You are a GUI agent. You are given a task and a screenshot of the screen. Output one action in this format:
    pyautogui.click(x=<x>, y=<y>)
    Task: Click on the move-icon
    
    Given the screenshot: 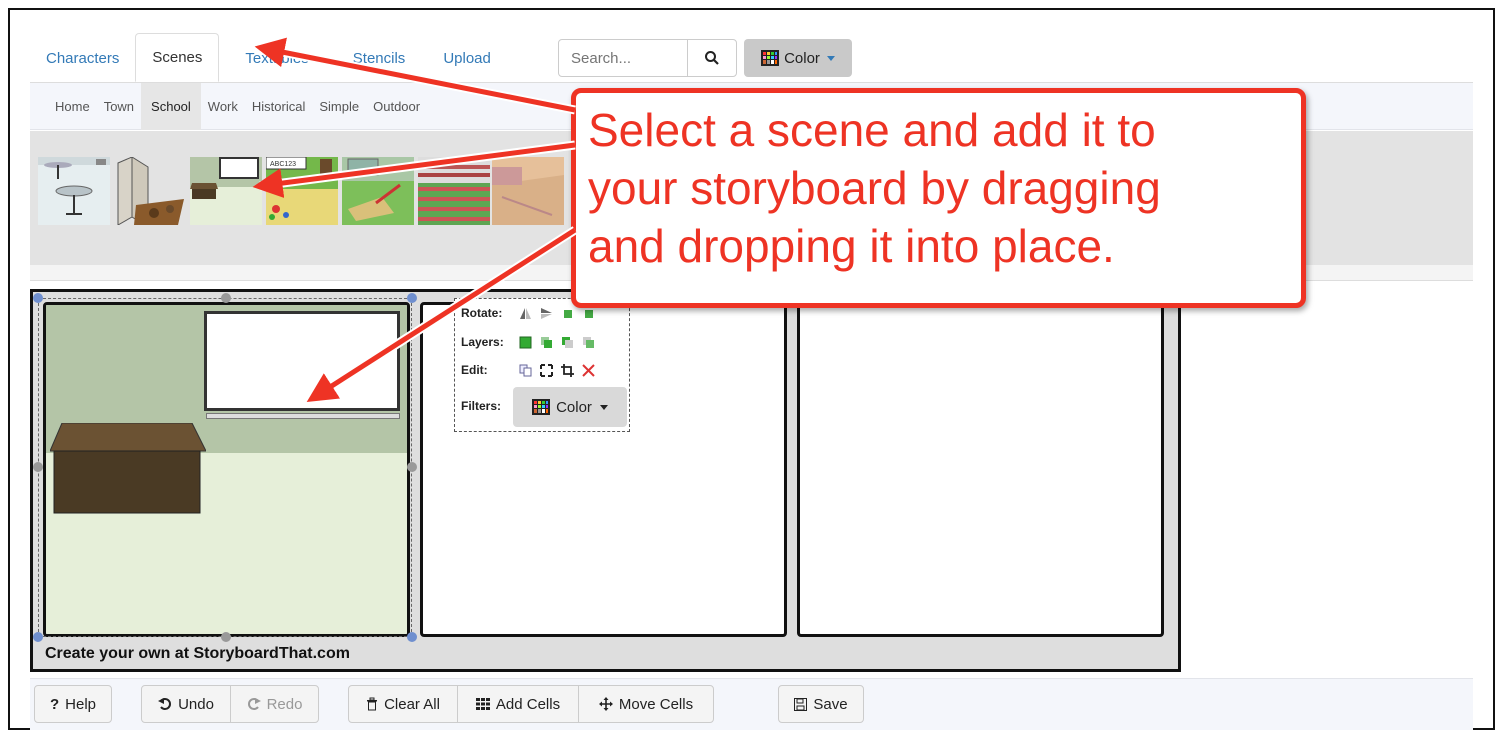 What is the action you would take?
    pyautogui.click(x=605, y=704)
    